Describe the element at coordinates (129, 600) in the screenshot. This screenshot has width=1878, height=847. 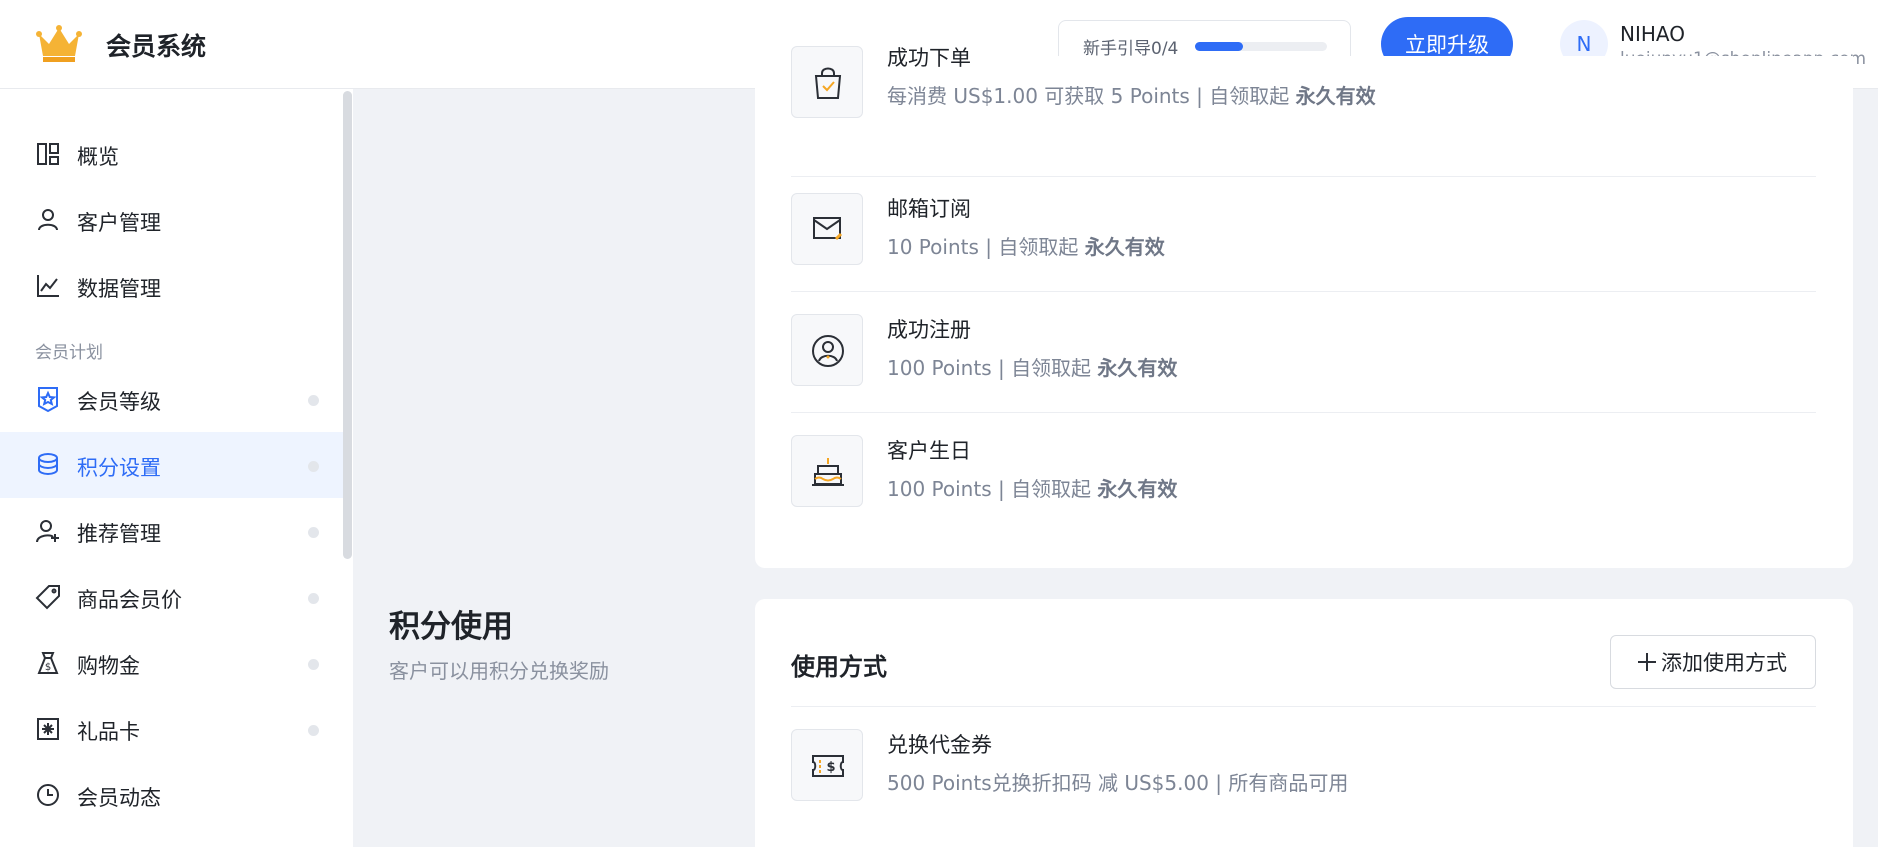
I see `sidebar-item-label: 商品会员价` at that location.